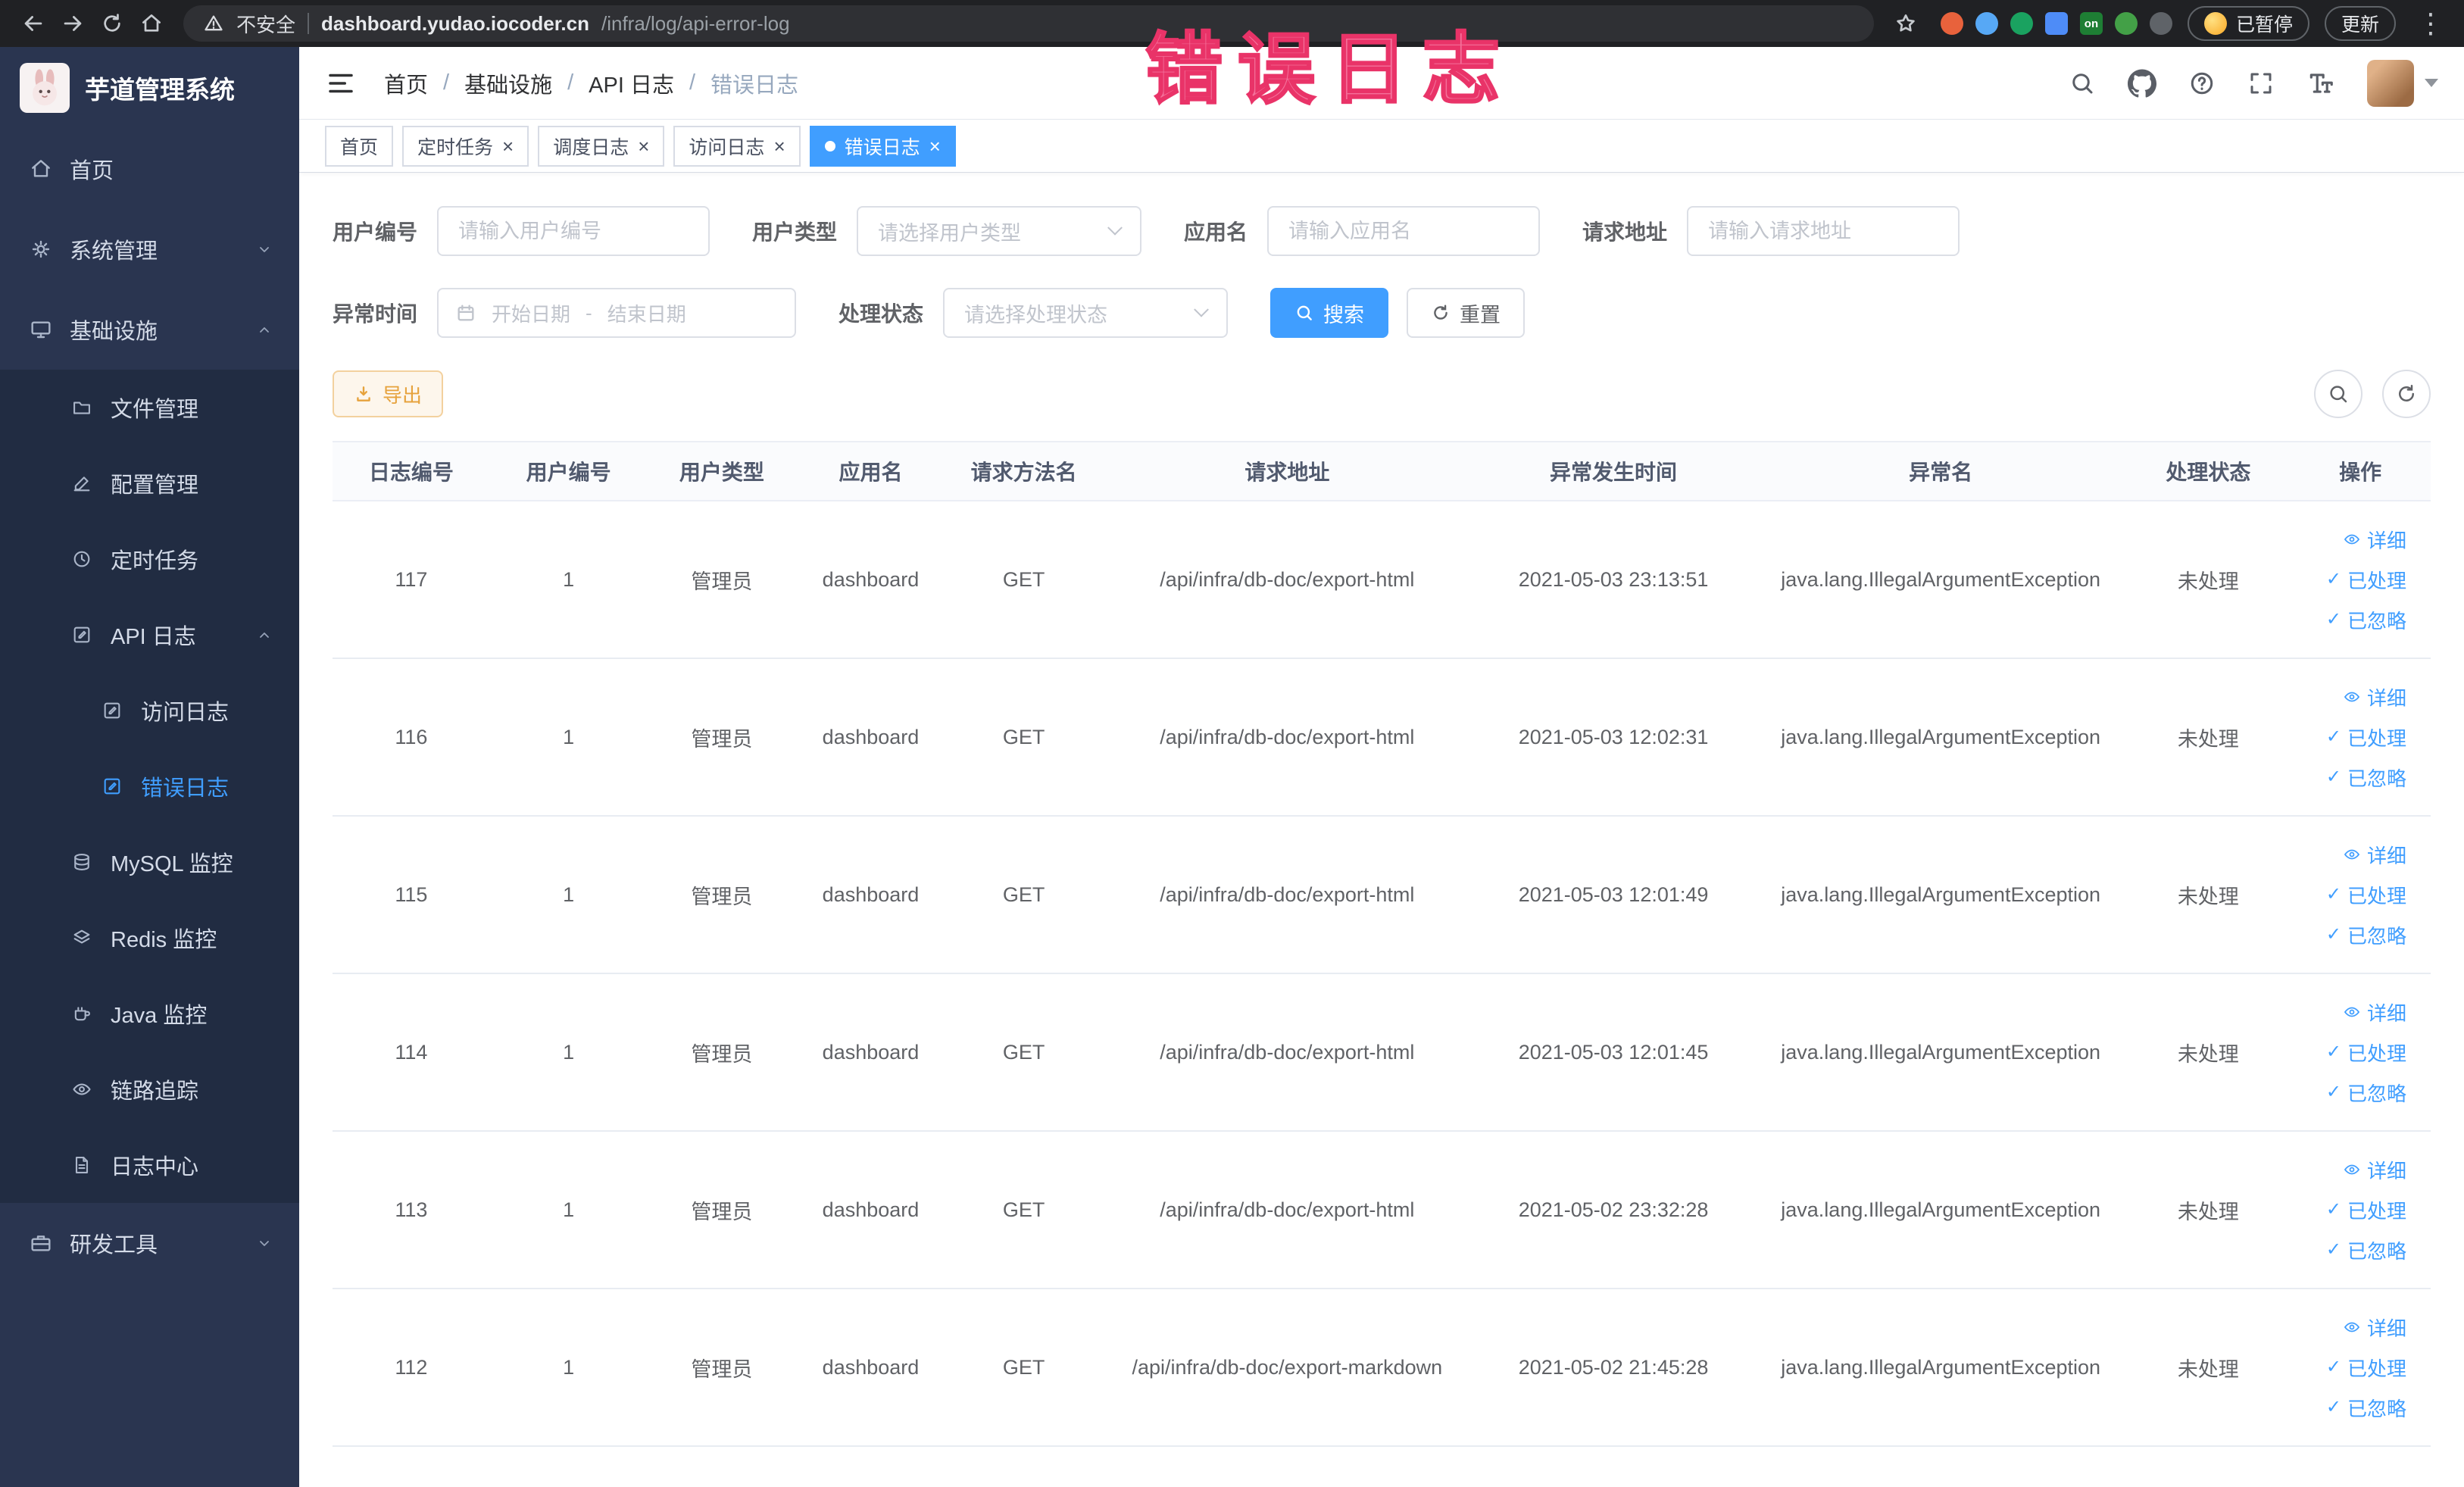 The height and width of the screenshot is (1487, 2464). Describe the element at coordinates (2056, 23) in the screenshot. I see `grid-icon` at that location.